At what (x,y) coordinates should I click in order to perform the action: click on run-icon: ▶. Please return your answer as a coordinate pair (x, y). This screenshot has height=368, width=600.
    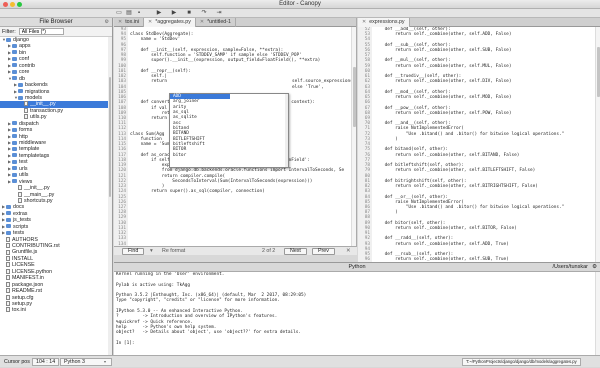
    Looking at the image, I should click on (159, 13).